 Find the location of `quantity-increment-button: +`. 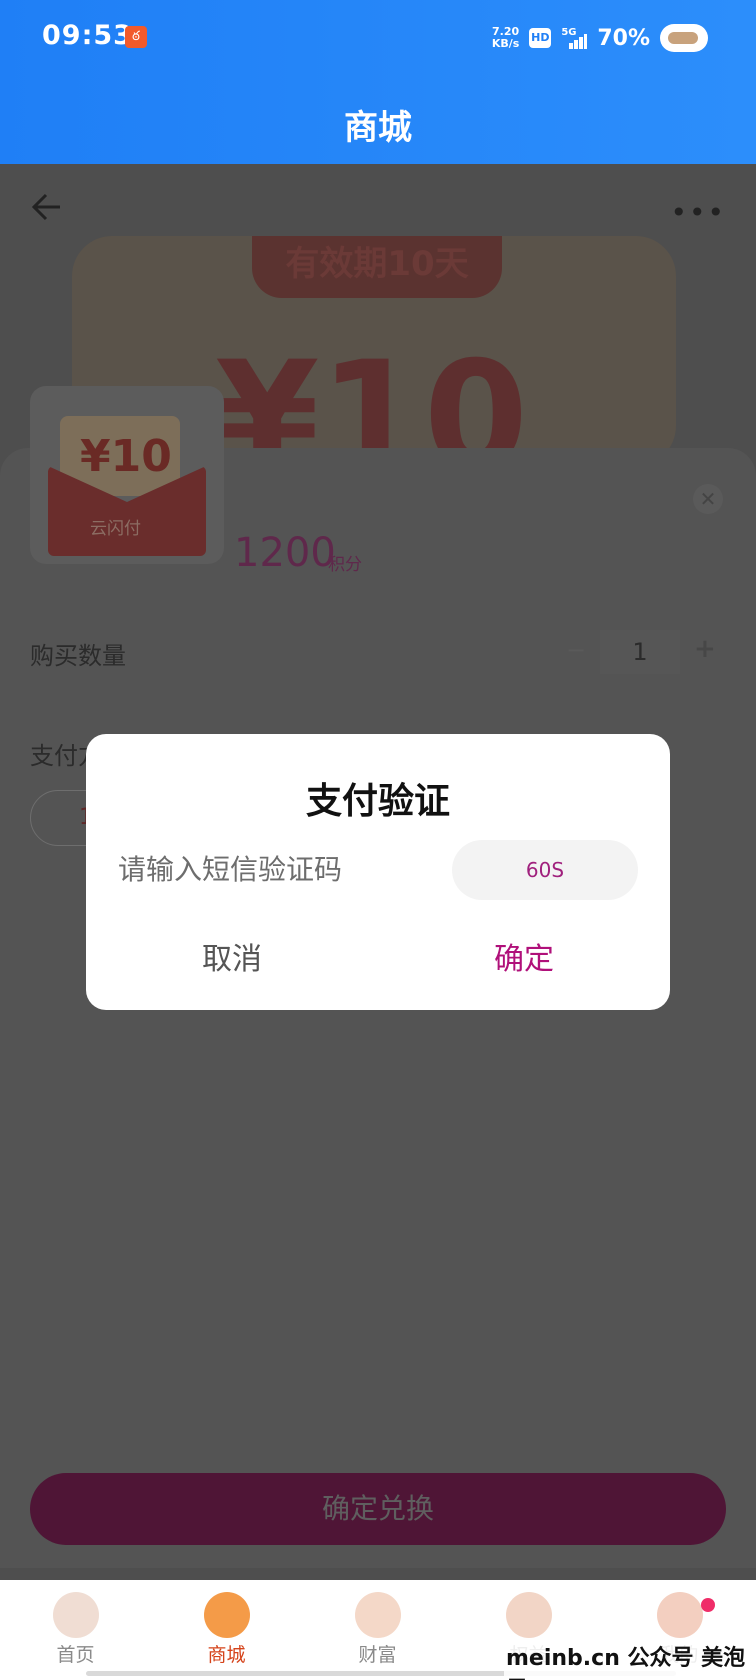

quantity-increment-button: + is located at coordinates (705, 649).